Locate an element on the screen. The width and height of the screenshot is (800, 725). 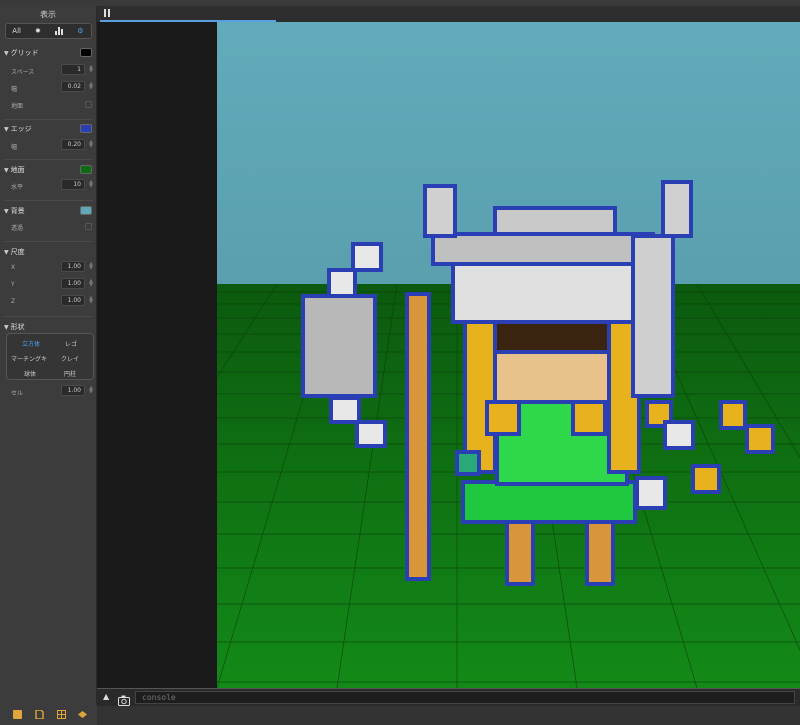
panel-tabs: All ✹ ⚙ is located at coordinates (48, 31).